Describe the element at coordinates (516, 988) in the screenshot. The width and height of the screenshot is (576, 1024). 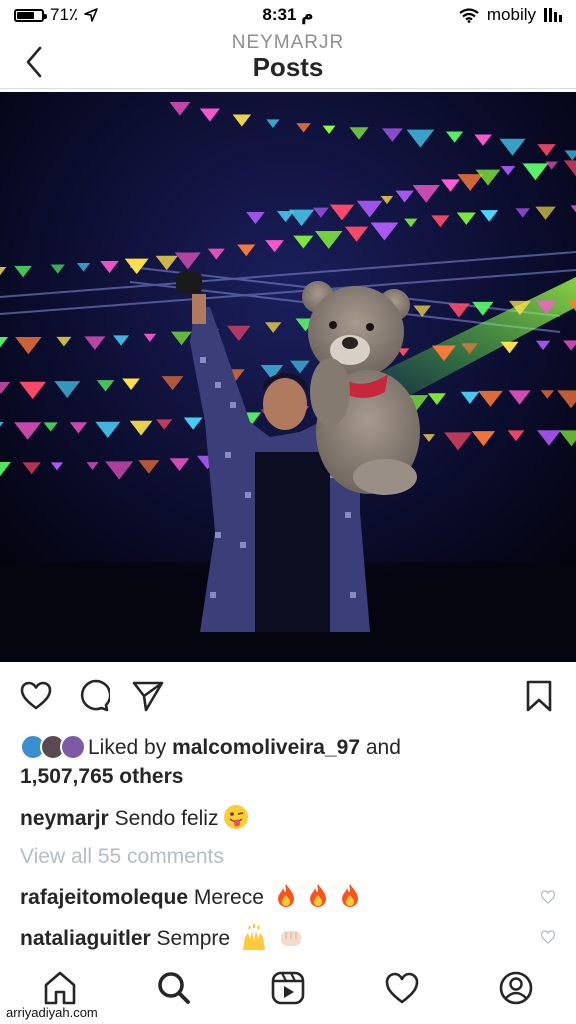
I see `profile-icon` at that location.